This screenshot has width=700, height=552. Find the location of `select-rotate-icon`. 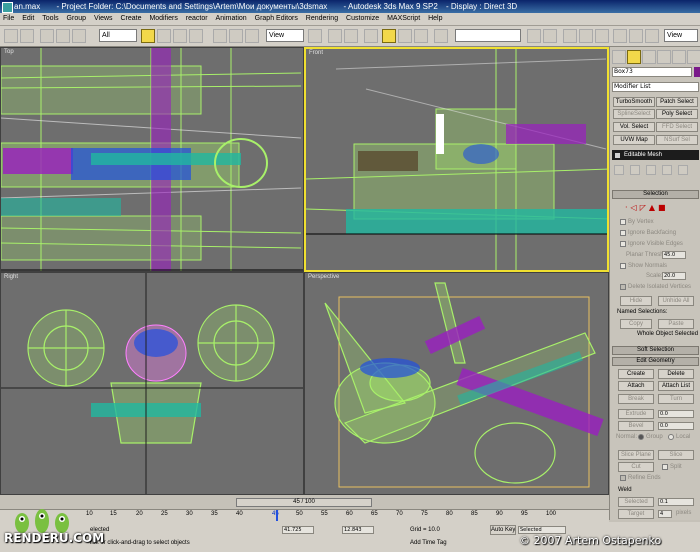

select-rotate-icon is located at coordinates (236, 36).